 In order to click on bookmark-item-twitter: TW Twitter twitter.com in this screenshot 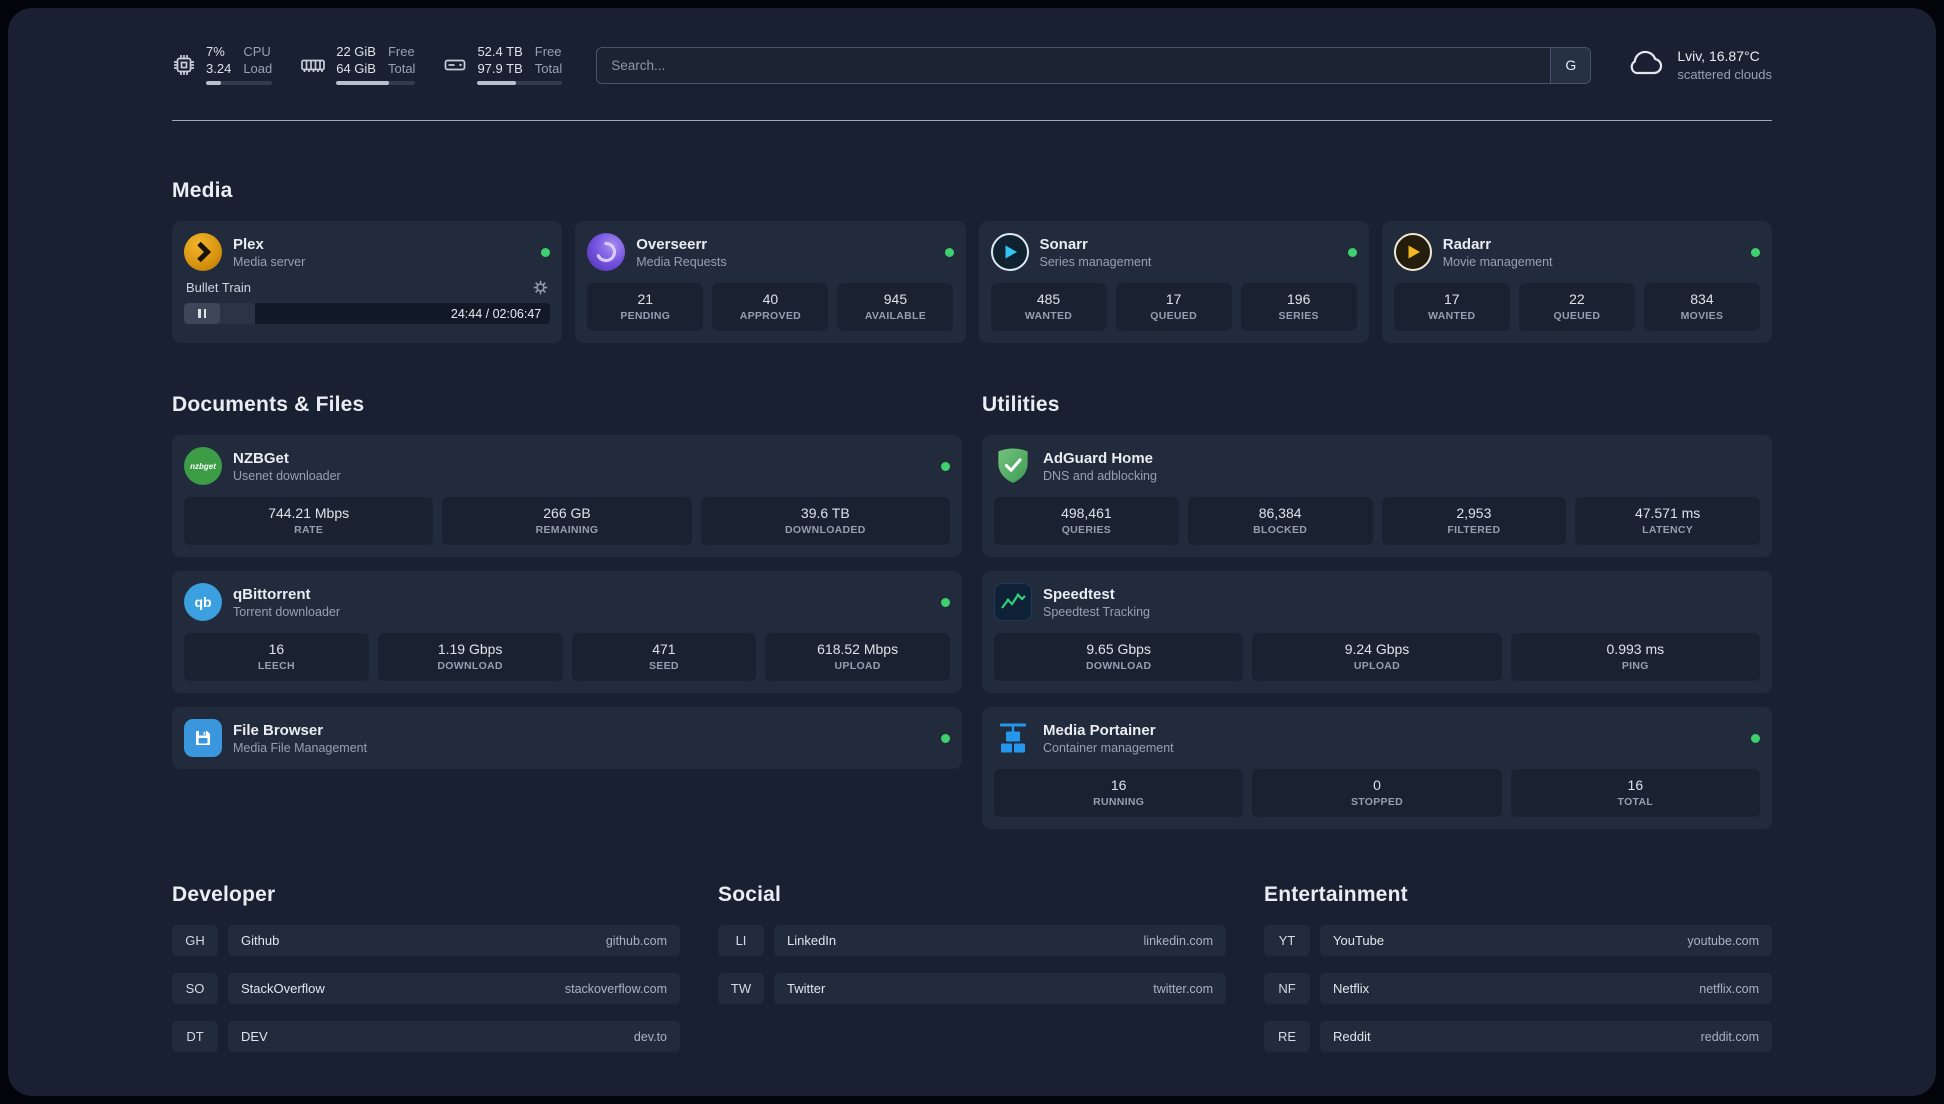, I will do `click(972, 988)`.